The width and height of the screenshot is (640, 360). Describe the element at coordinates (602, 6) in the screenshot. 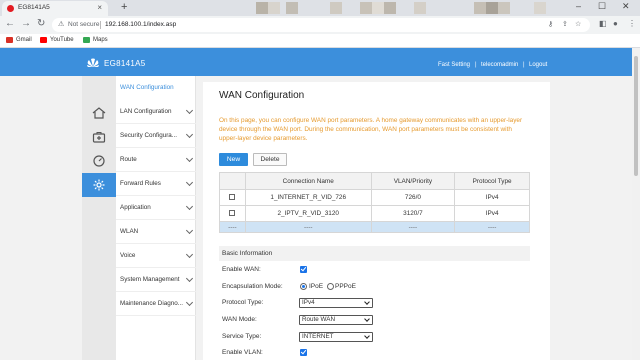

I see `maximize-button: ☐` at that location.